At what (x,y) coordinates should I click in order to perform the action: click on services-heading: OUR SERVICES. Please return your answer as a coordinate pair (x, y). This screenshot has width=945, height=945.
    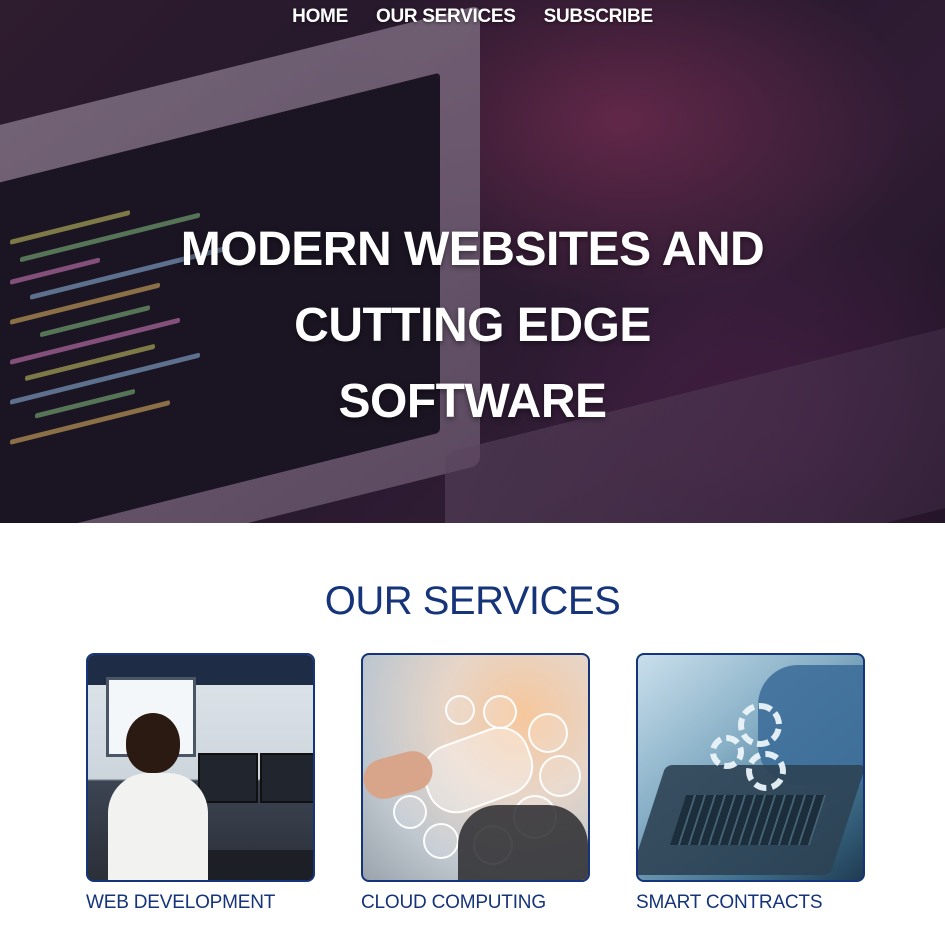
    Looking at the image, I should click on (472, 601).